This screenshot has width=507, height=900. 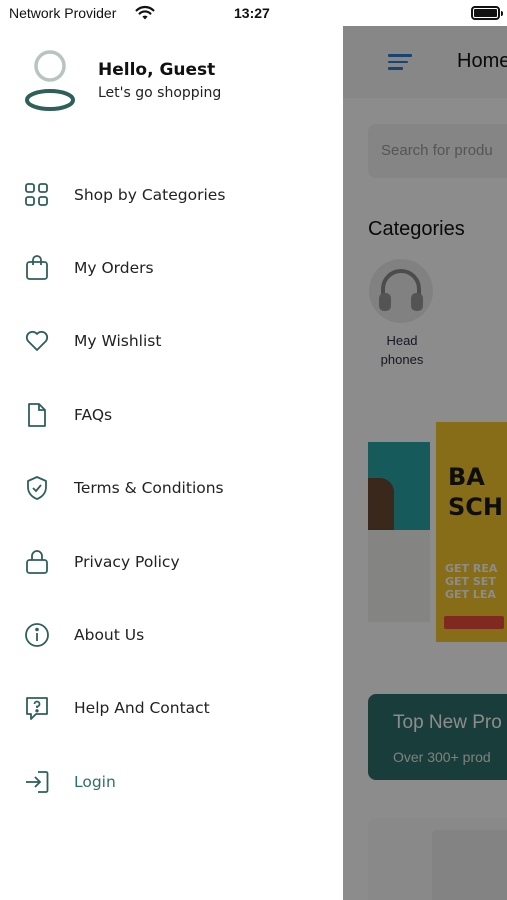 What do you see at coordinates (157, 70) in the screenshot?
I see `greeting-title: Hello, Guest` at bounding box center [157, 70].